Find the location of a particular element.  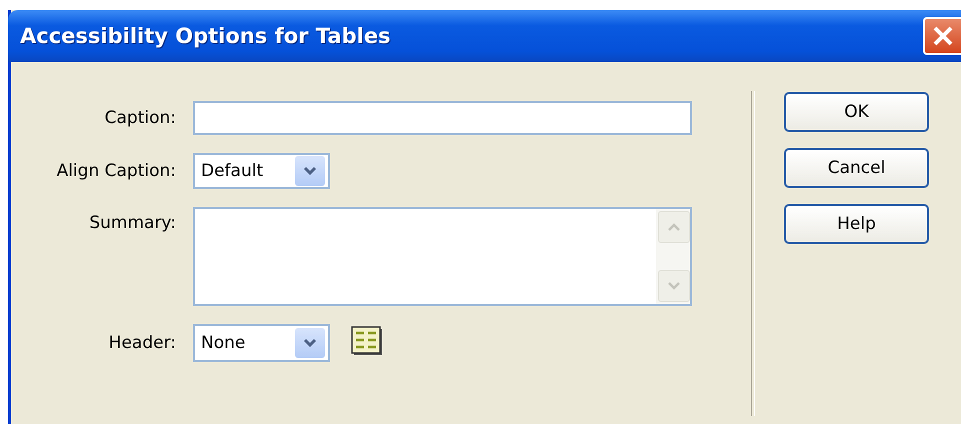

dropdown: Default is located at coordinates (261, 171).